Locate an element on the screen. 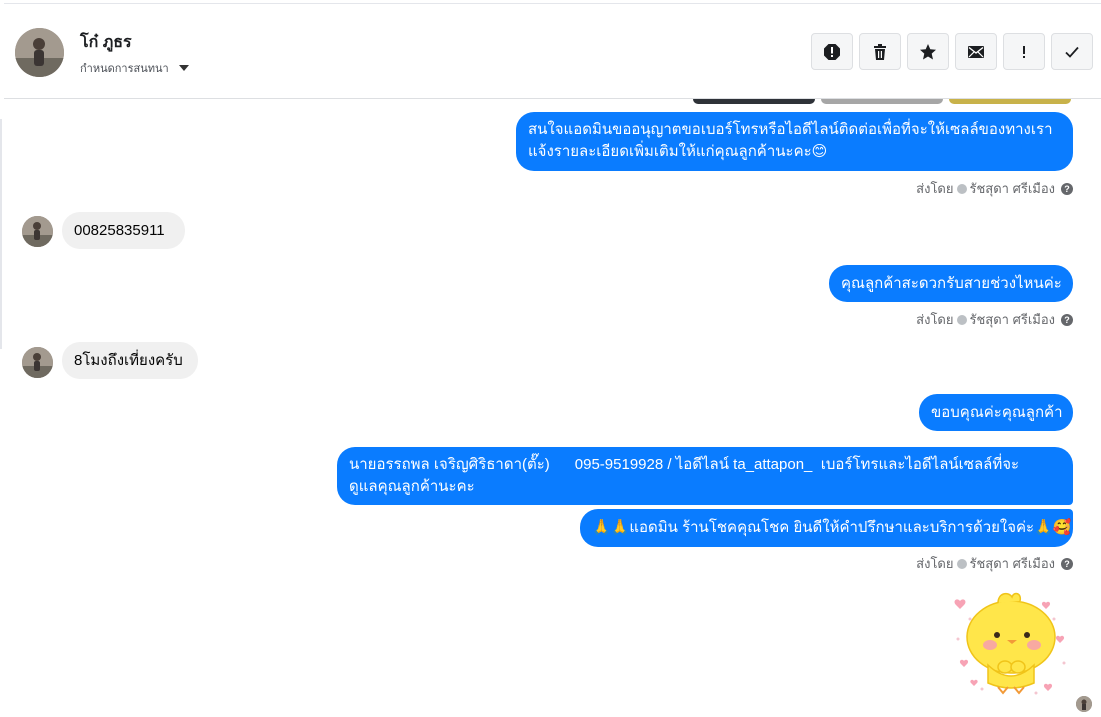  conversation-actions is located at coordinates (952, 51).